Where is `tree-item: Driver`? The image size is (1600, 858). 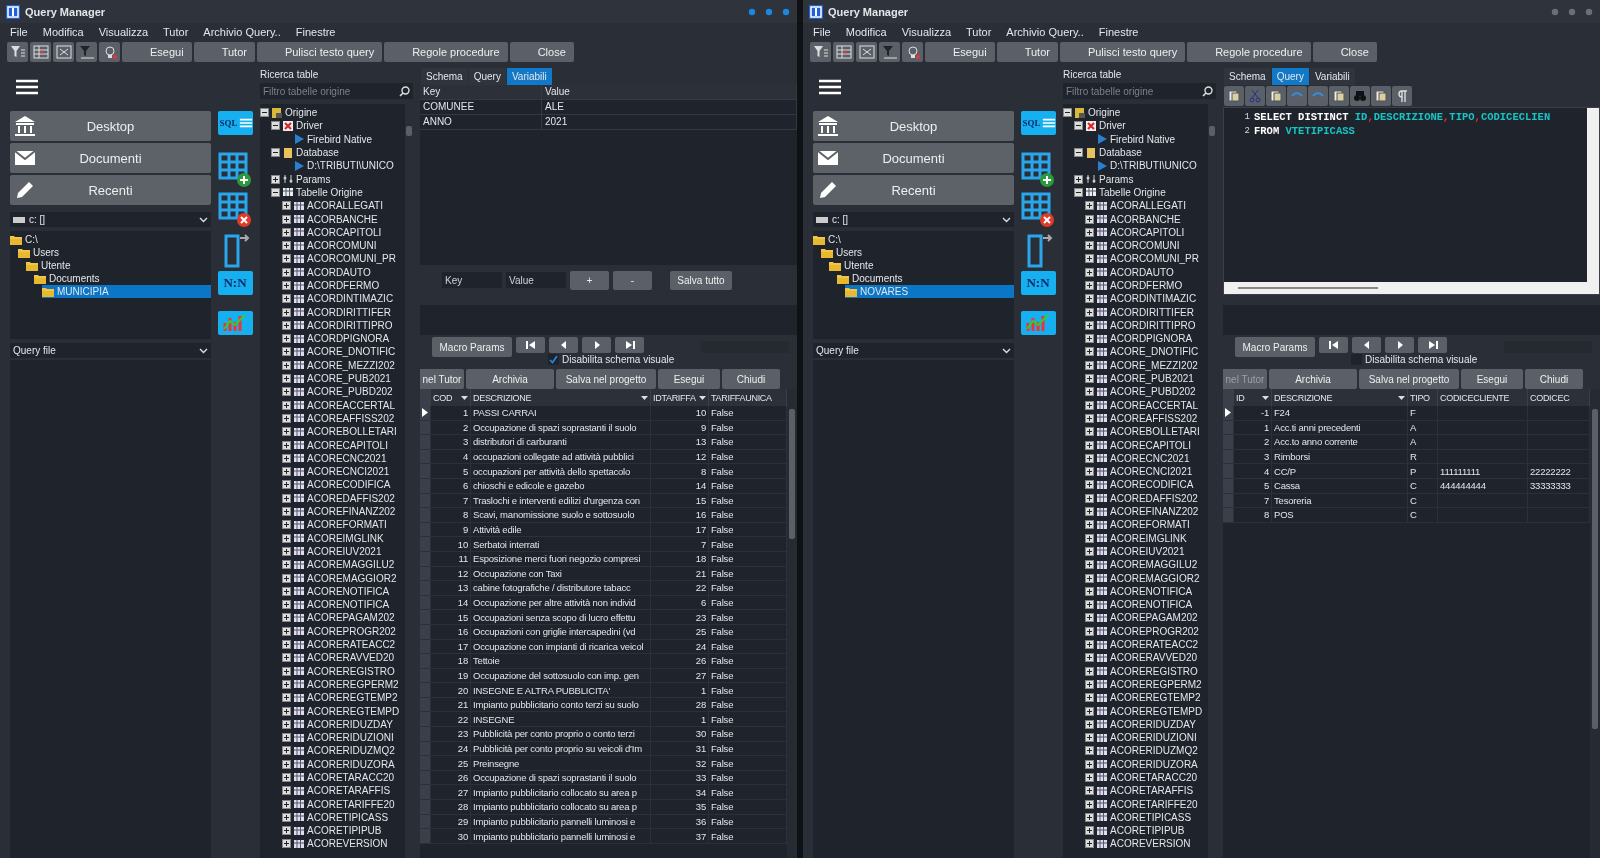
tree-item: Driver is located at coordinates (1112, 126).